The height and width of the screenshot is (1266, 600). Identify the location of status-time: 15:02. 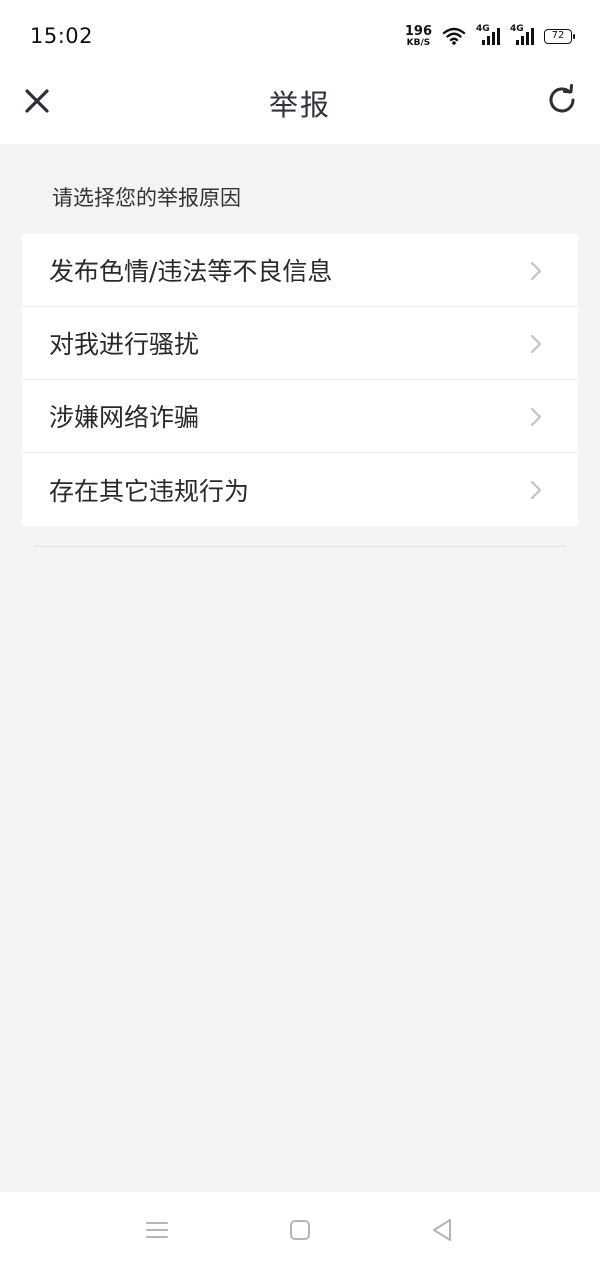
(62, 36).